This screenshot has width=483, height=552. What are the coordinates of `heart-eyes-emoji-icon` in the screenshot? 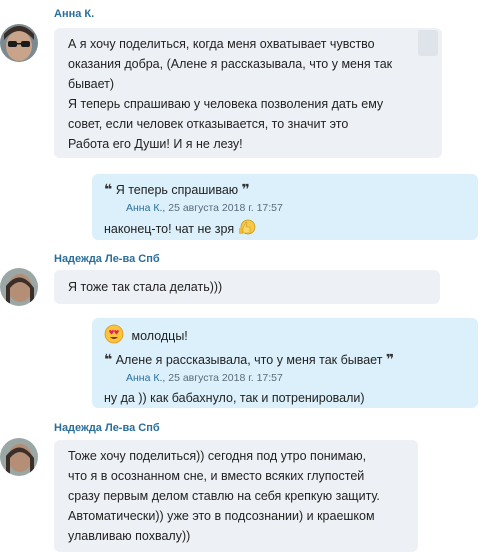 It's located at (114, 337).